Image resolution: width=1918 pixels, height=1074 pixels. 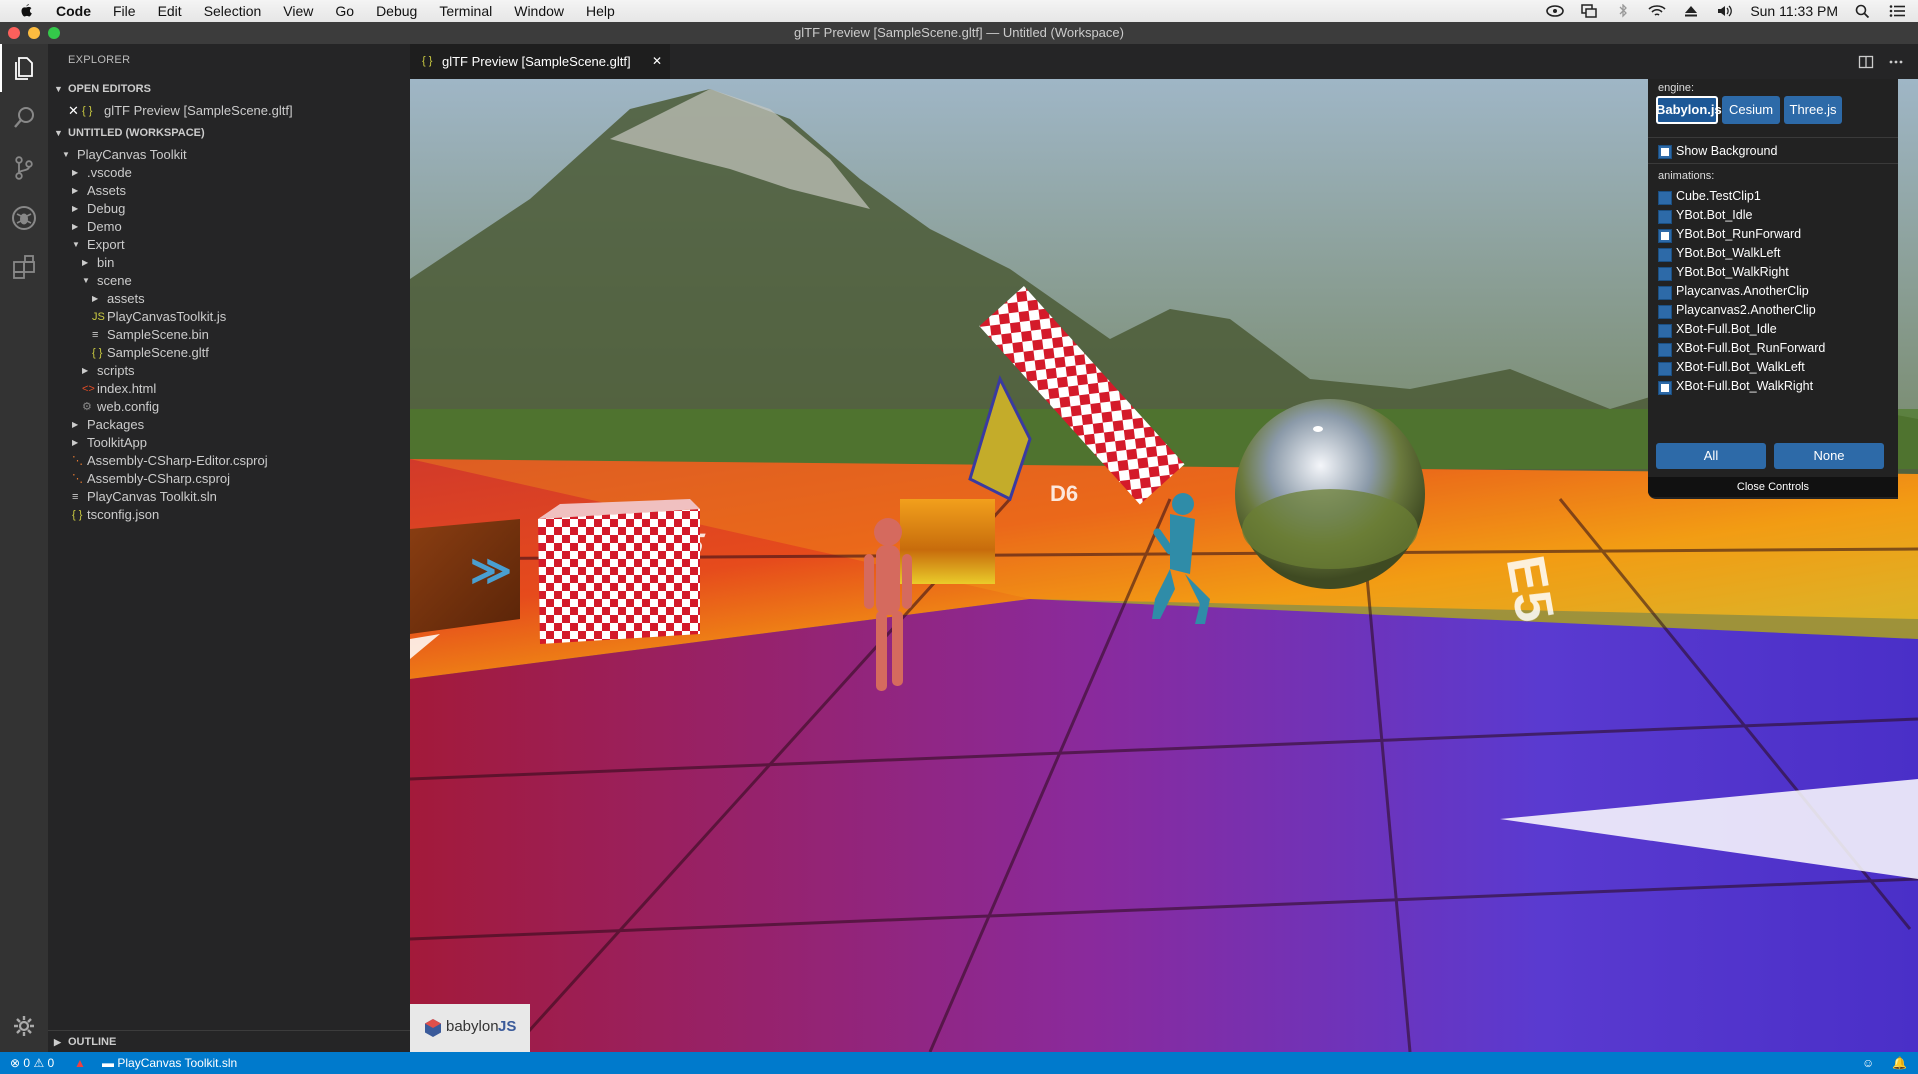 What do you see at coordinates (1863, 11) in the screenshot?
I see `spotlight-search-icon` at bounding box center [1863, 11].